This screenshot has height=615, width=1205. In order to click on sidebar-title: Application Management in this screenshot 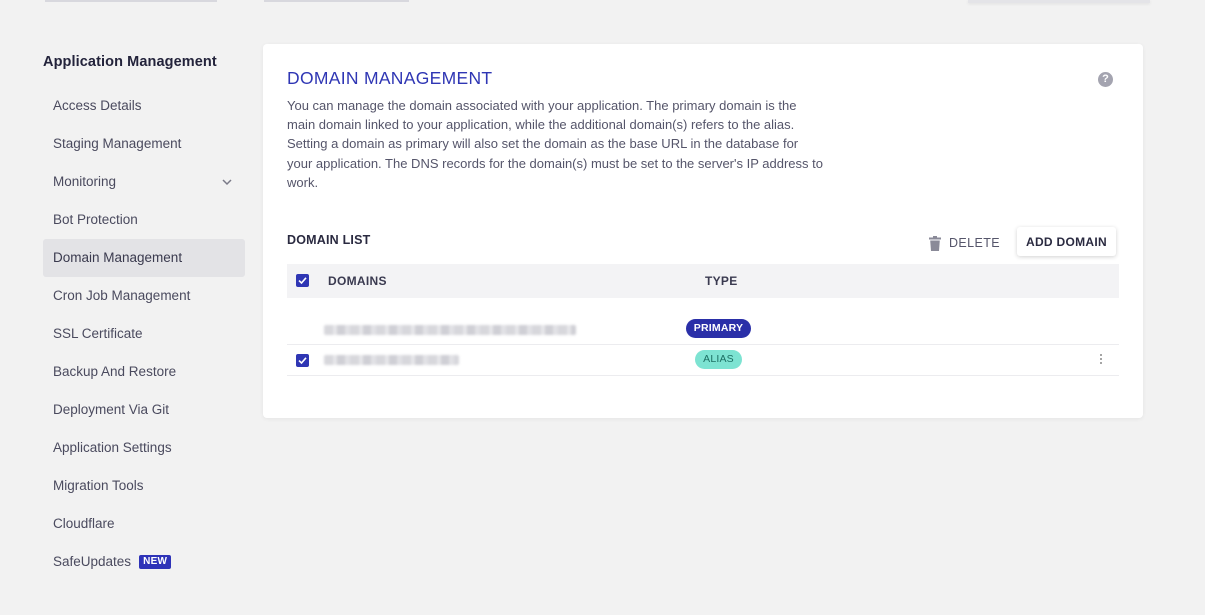, I will do `click(130, 62)`.